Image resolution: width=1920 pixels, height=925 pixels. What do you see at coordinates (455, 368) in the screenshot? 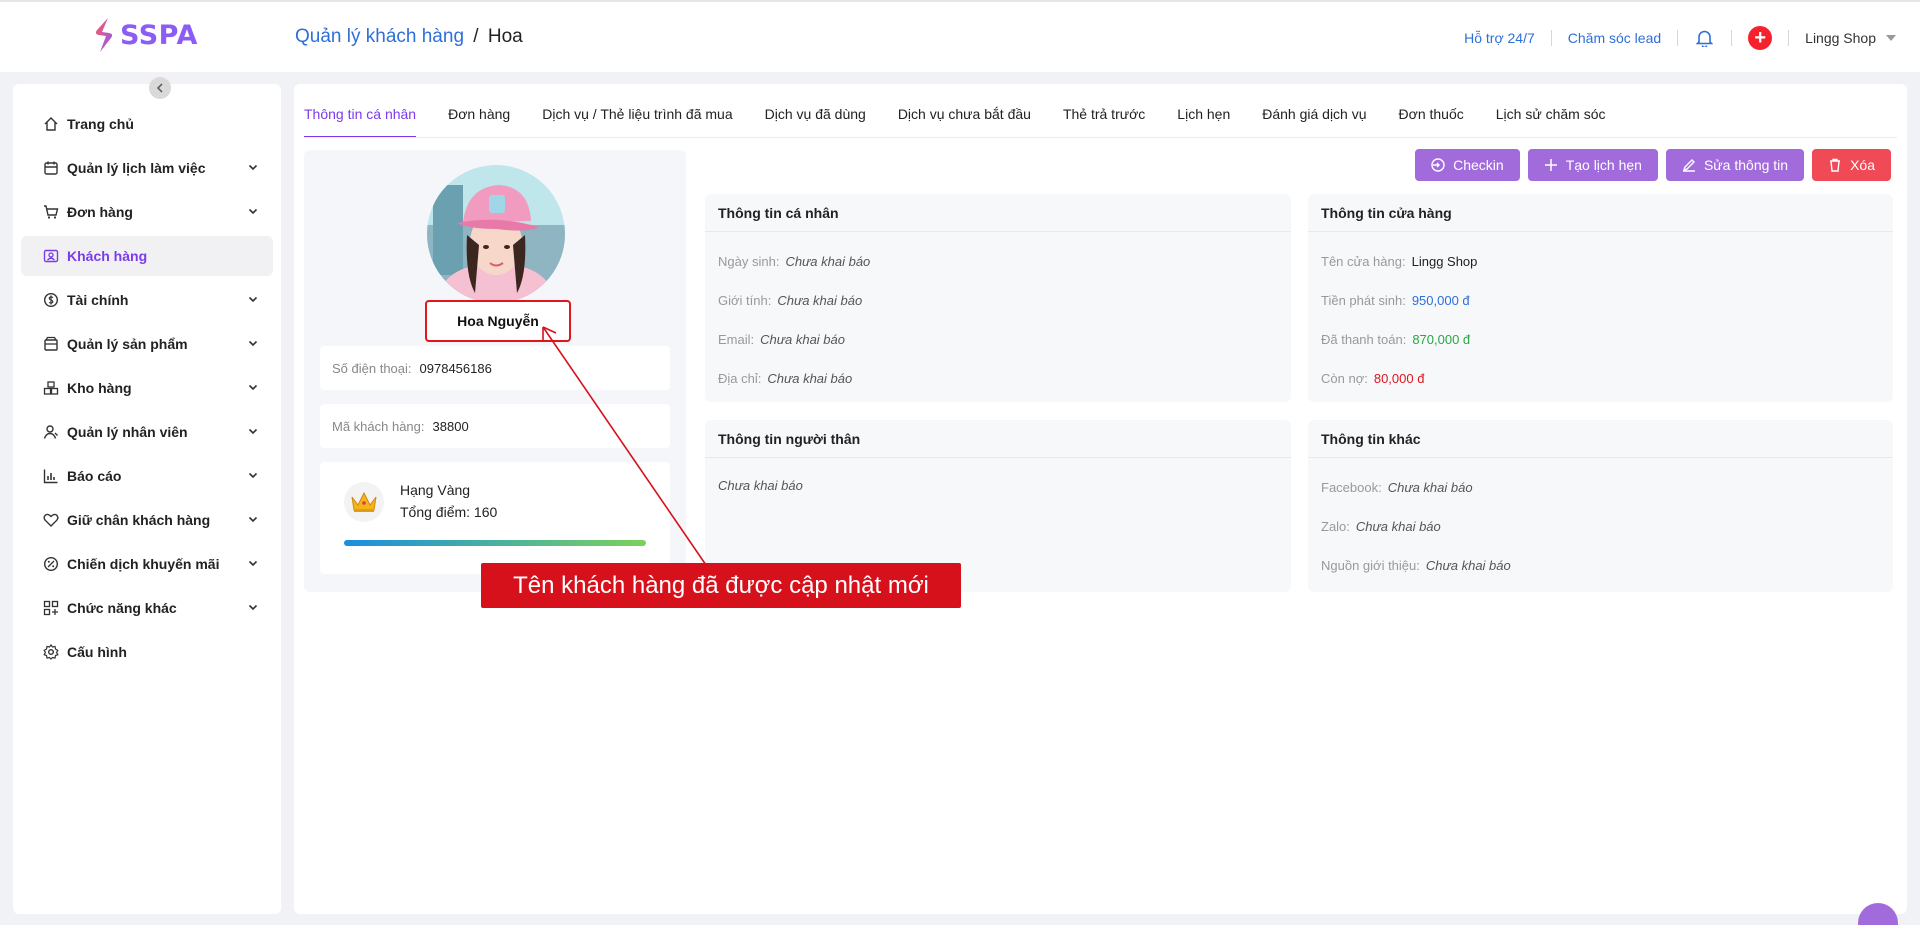
I see `phone-value: 0978456186` at bounding box center [455, 368].